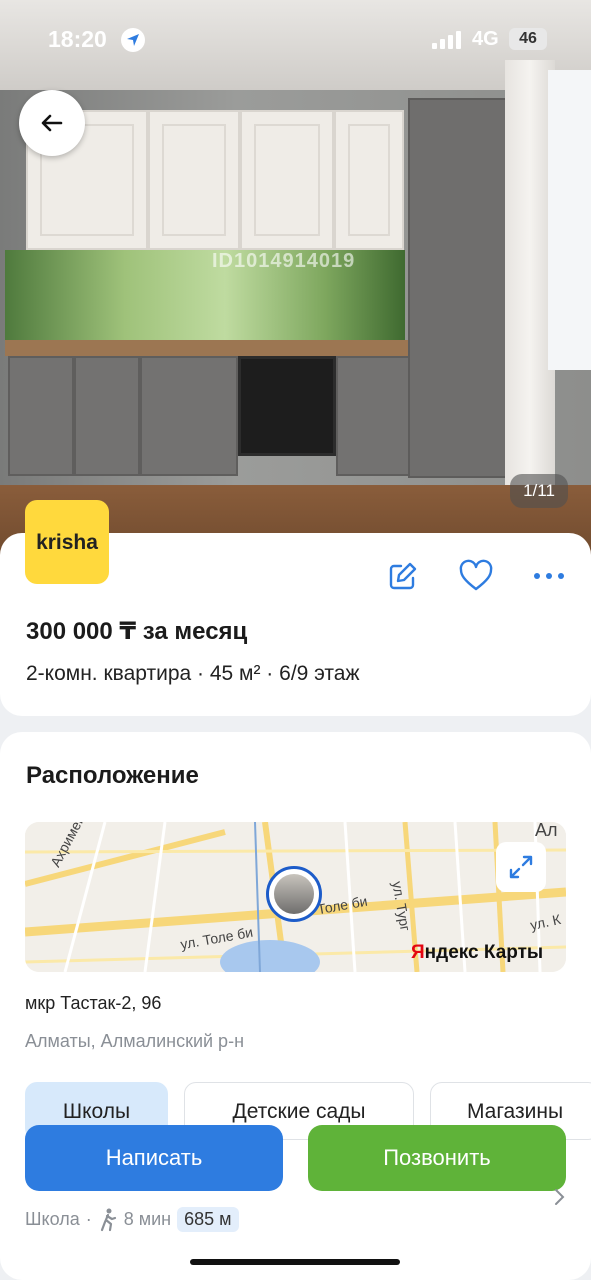  Describe the element at coordinates (476, 576) in the screenshot. I see `heart-icon` at that location.